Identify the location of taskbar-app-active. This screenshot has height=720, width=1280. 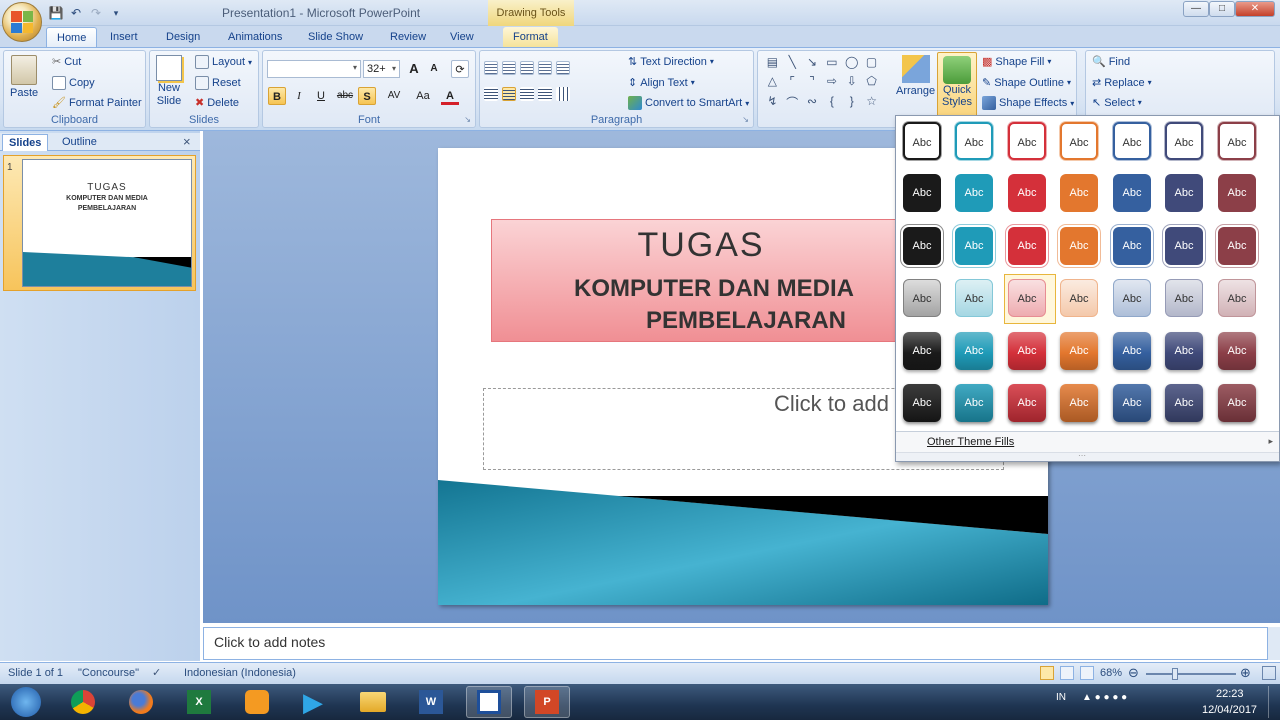
(489, 702).